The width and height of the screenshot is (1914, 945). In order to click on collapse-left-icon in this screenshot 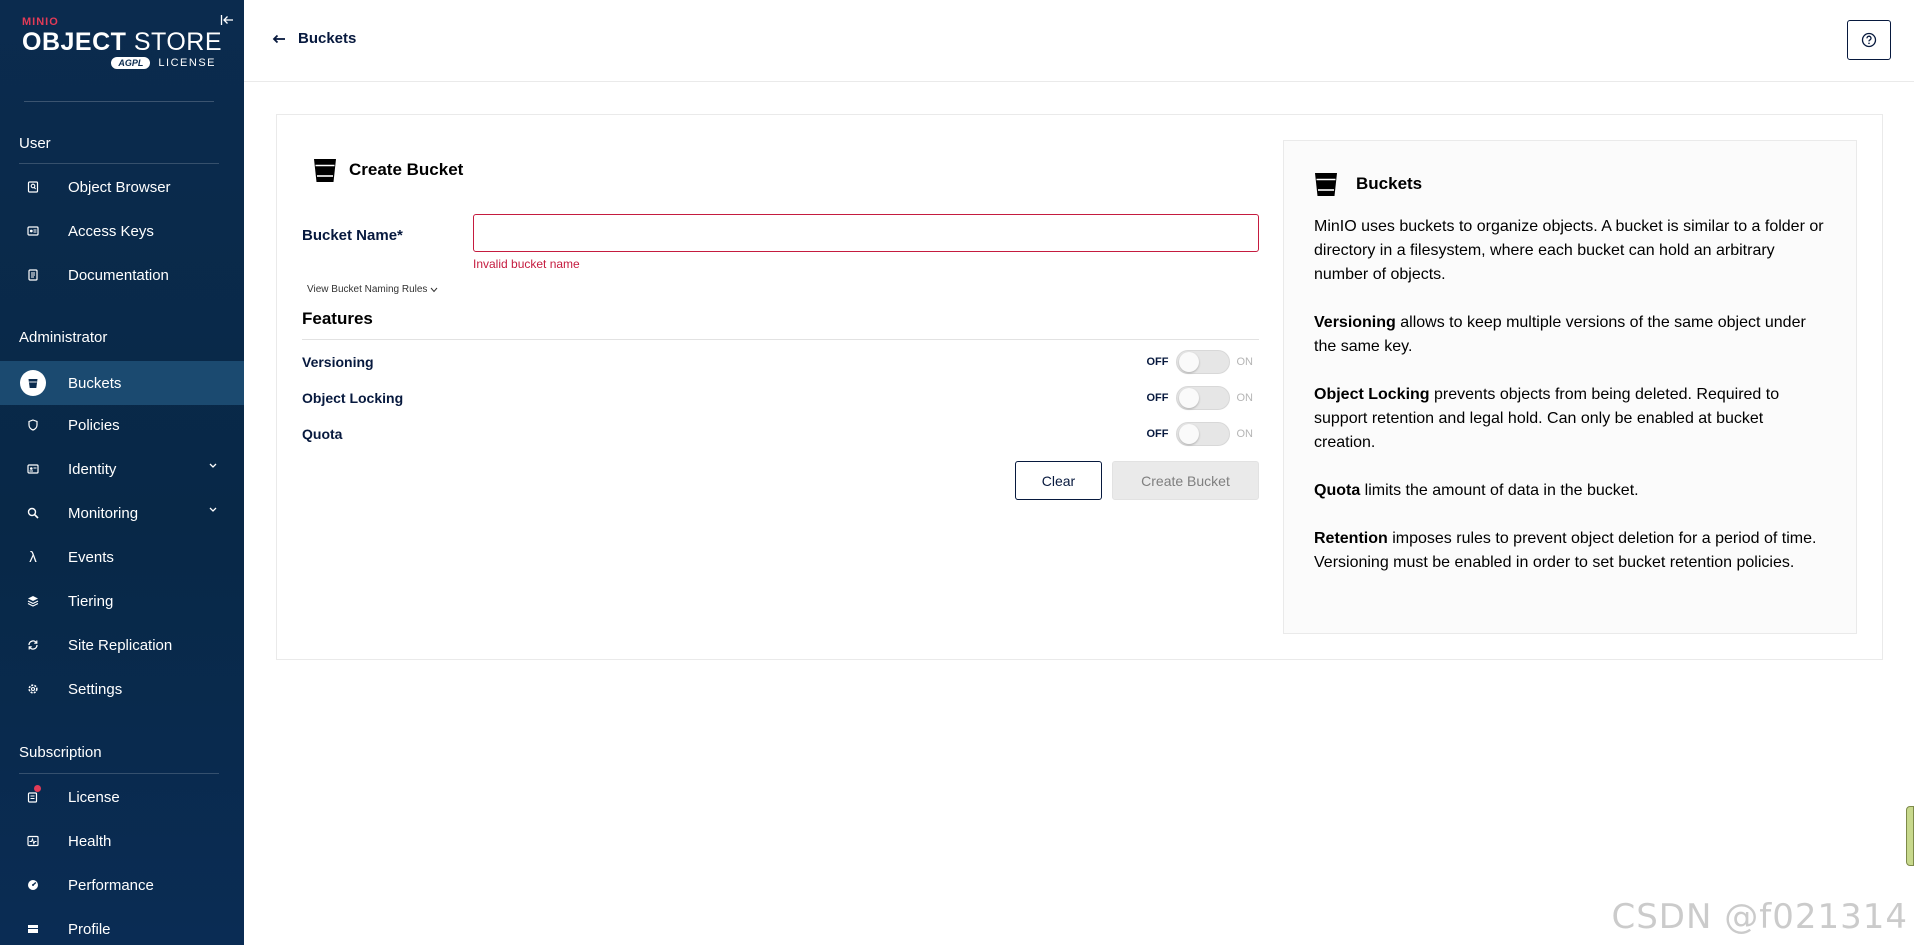, I will do `click(226, 20)`.